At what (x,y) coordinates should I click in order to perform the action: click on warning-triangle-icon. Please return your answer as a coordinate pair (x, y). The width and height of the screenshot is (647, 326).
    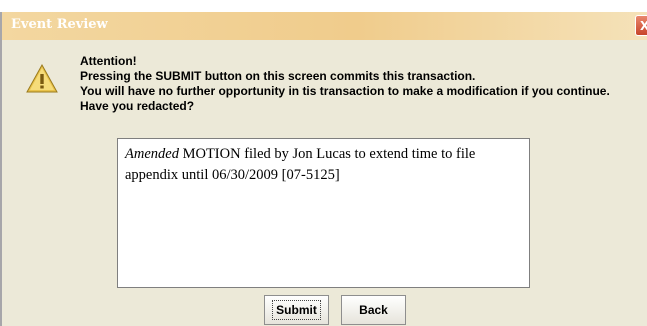
    Looking at the image, I should click on (42, 78).